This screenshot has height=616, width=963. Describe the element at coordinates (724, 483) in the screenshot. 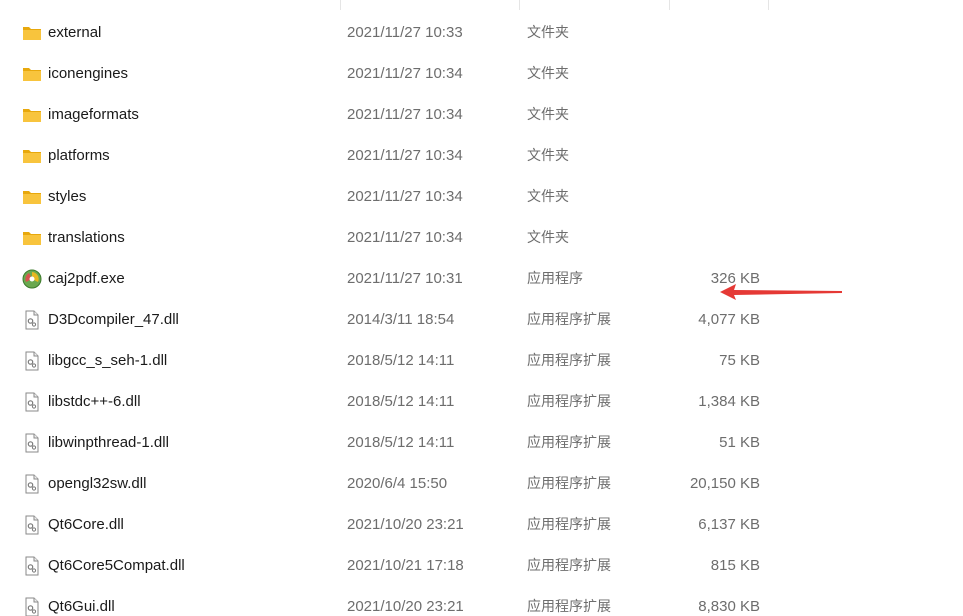

I see `file-size: 20,150 KB` at that location.